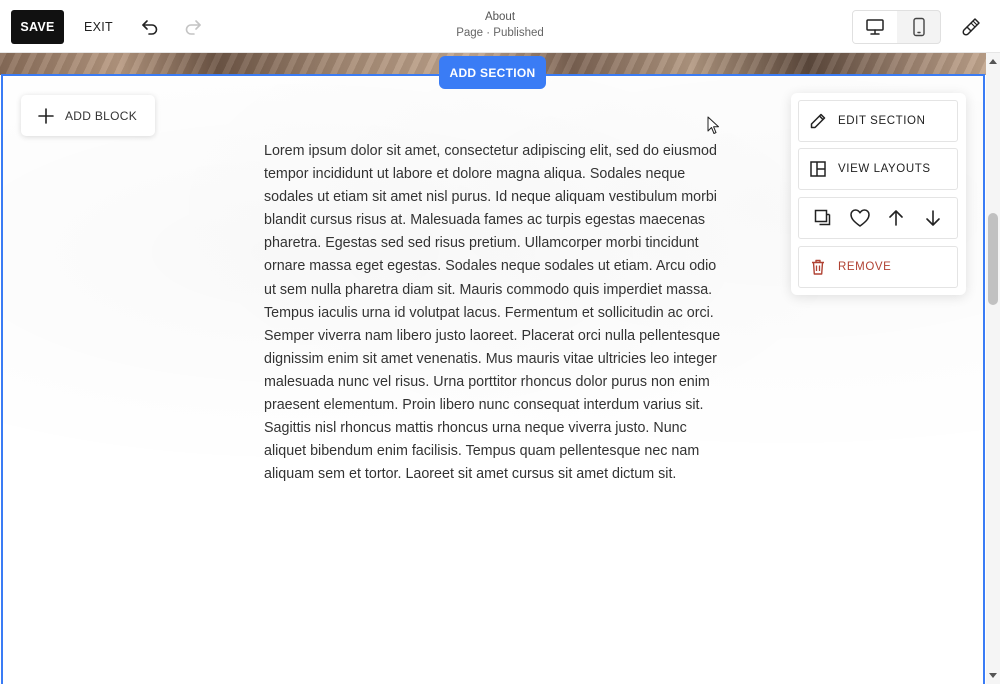 Image resolution: width=1000 pixels, height=684 pixels. What do you see at coordinates (875, 27) in the screenshot?
I see `desktop-icon` at bounding box center [875, 27].